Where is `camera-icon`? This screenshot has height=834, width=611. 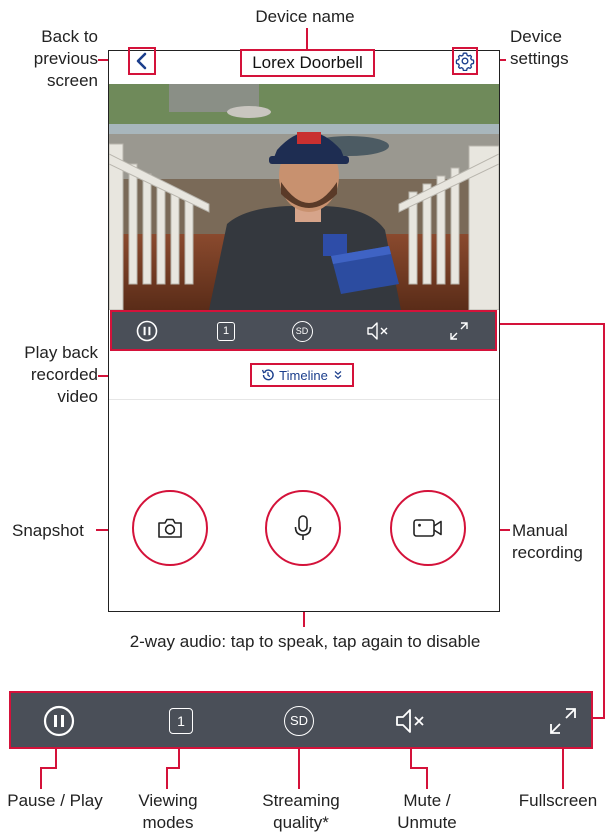
camera-icon is located at coordinates (170, 528).